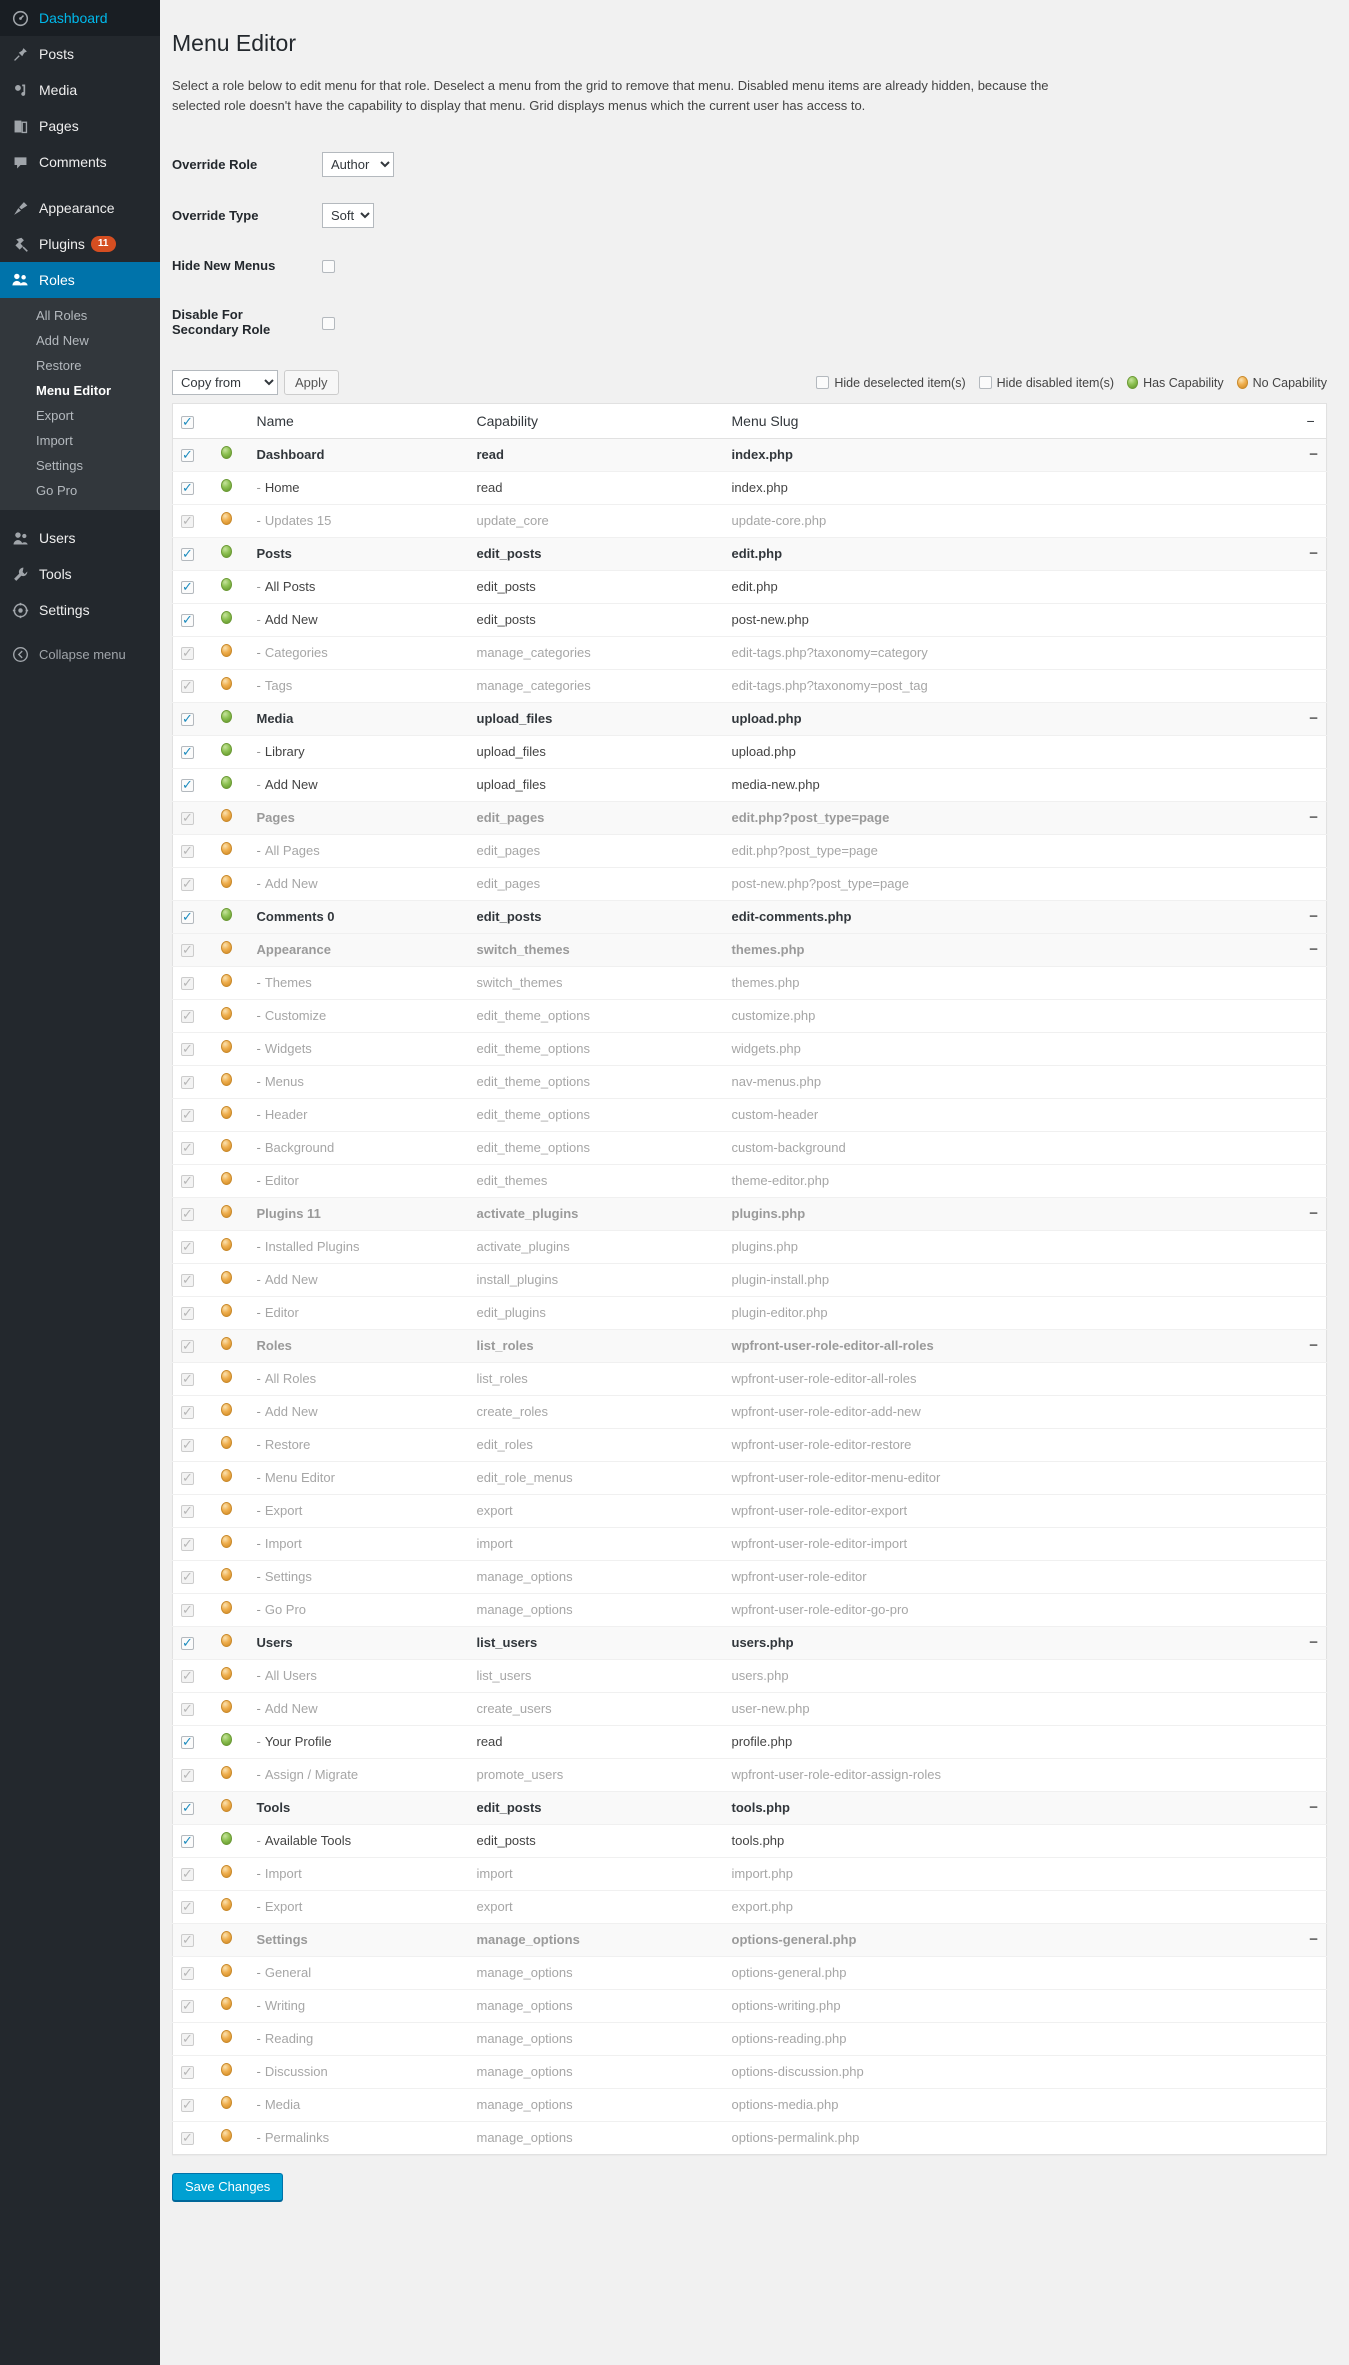 This screenshot has height=2365, width=1349. What do you see at coordinates (891, 383) in the screenshot?
I see `hide-deselected-option: Hide deselected item(s)` at bounding box center [891, 383].